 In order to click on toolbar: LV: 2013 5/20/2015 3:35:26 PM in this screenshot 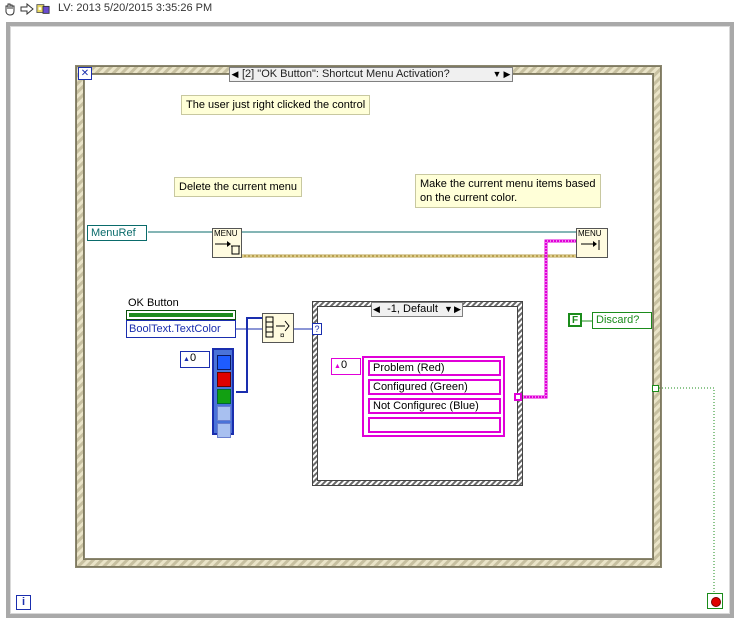, I will do `click(369, 10)`.